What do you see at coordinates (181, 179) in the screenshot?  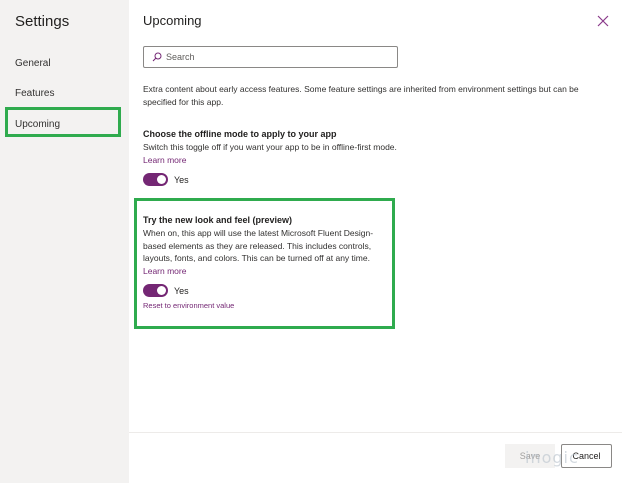 I see `offline-toggle-label: Yes` at bounding box center [181, 179].